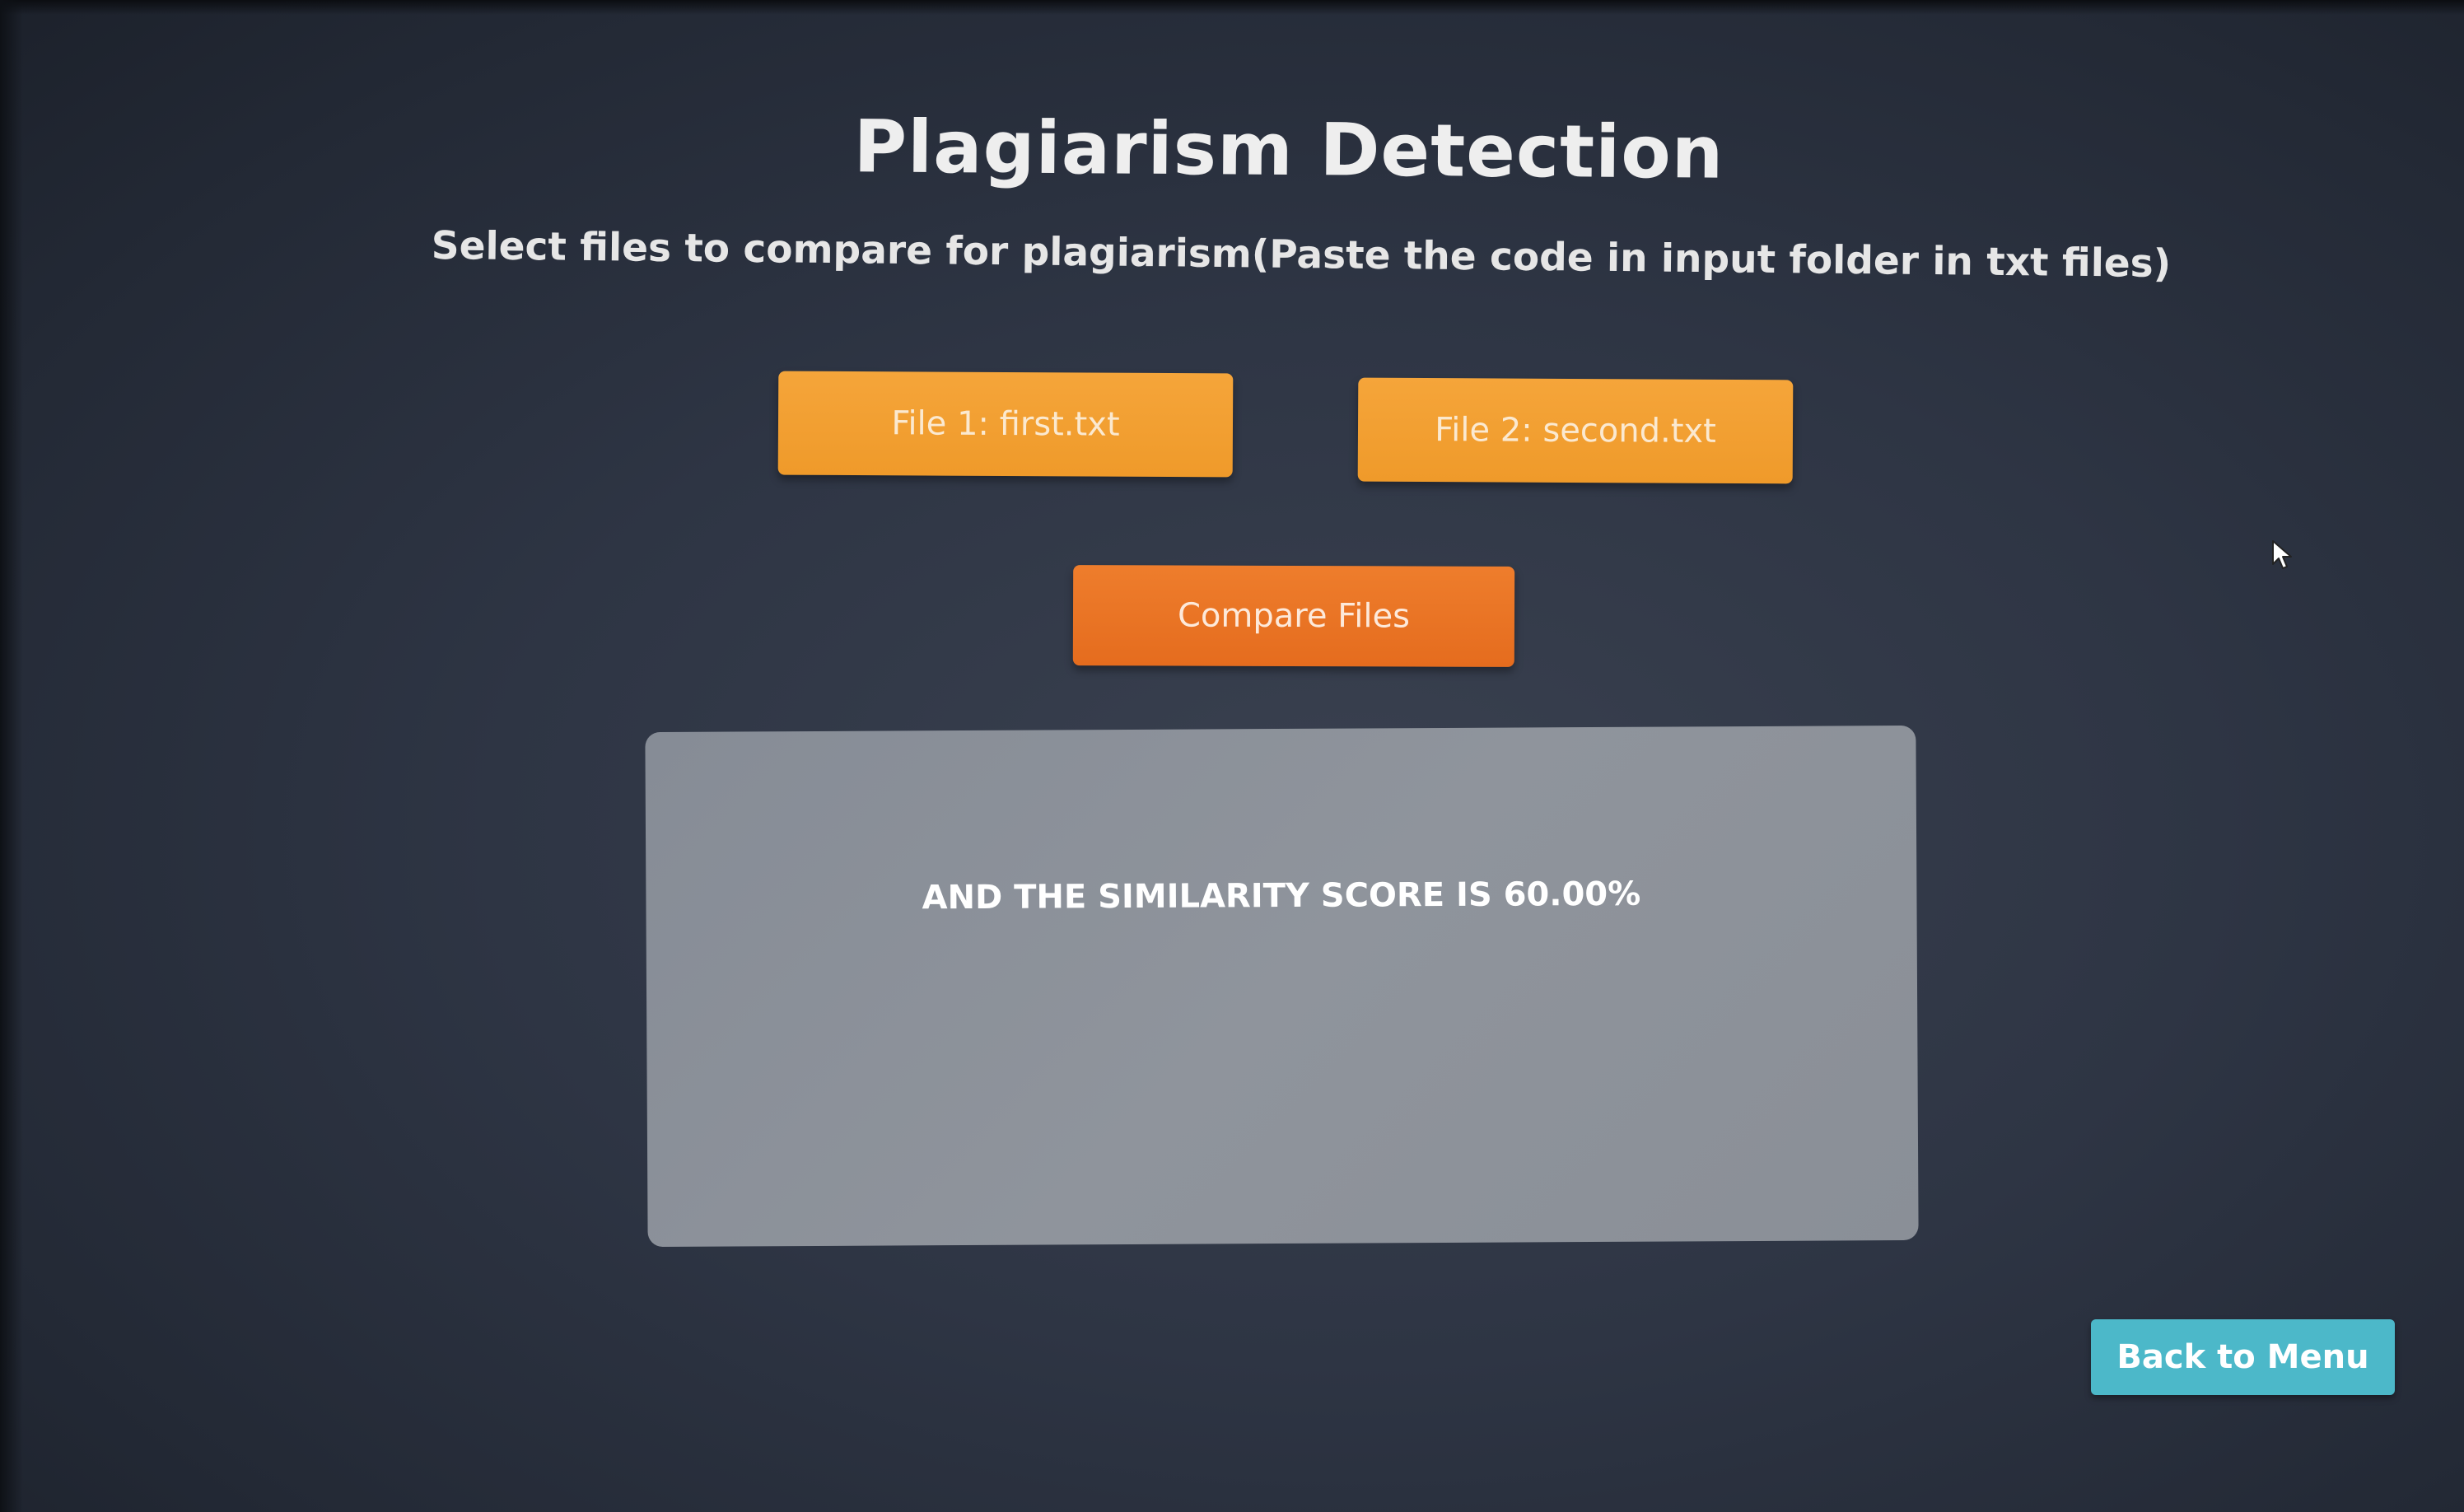 The height and width of the screenshot is (1512, 2464). I want to click on monitor-bezel-top, so click(1232, 7).